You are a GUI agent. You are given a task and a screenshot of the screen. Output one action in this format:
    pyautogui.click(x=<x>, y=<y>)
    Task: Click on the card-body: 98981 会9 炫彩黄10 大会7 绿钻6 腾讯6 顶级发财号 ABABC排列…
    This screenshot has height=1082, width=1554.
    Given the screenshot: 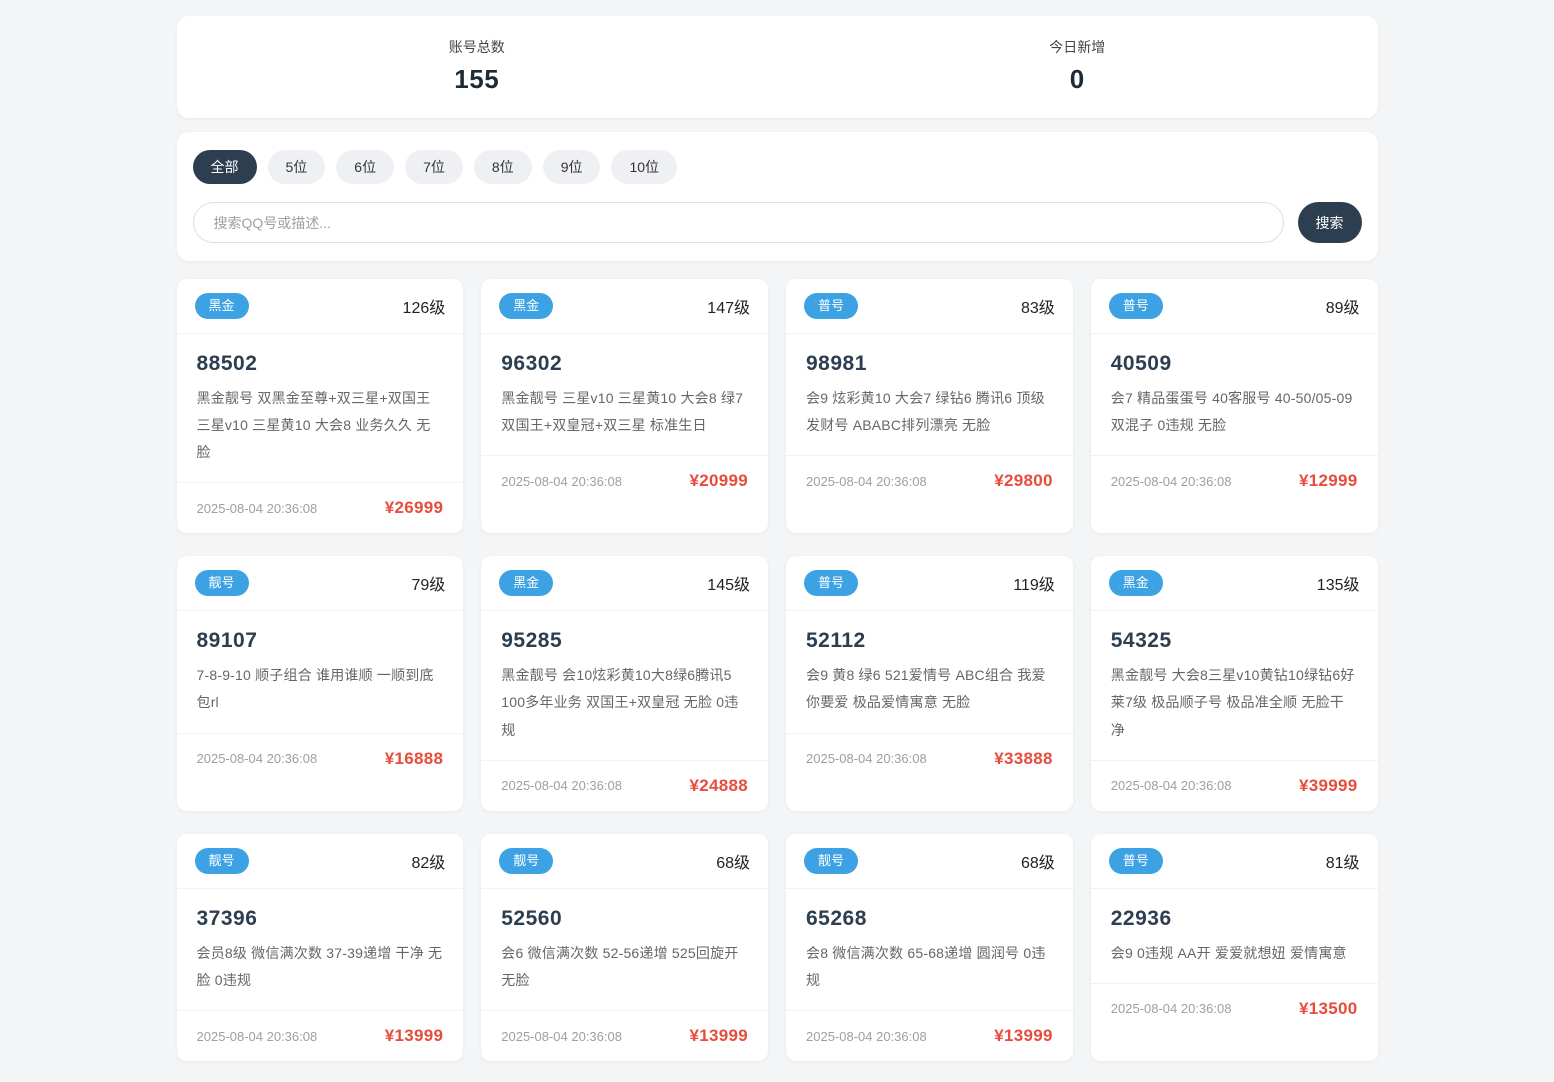 What is the action you would take?
    pyautogui.click(x=929, y=395)
    